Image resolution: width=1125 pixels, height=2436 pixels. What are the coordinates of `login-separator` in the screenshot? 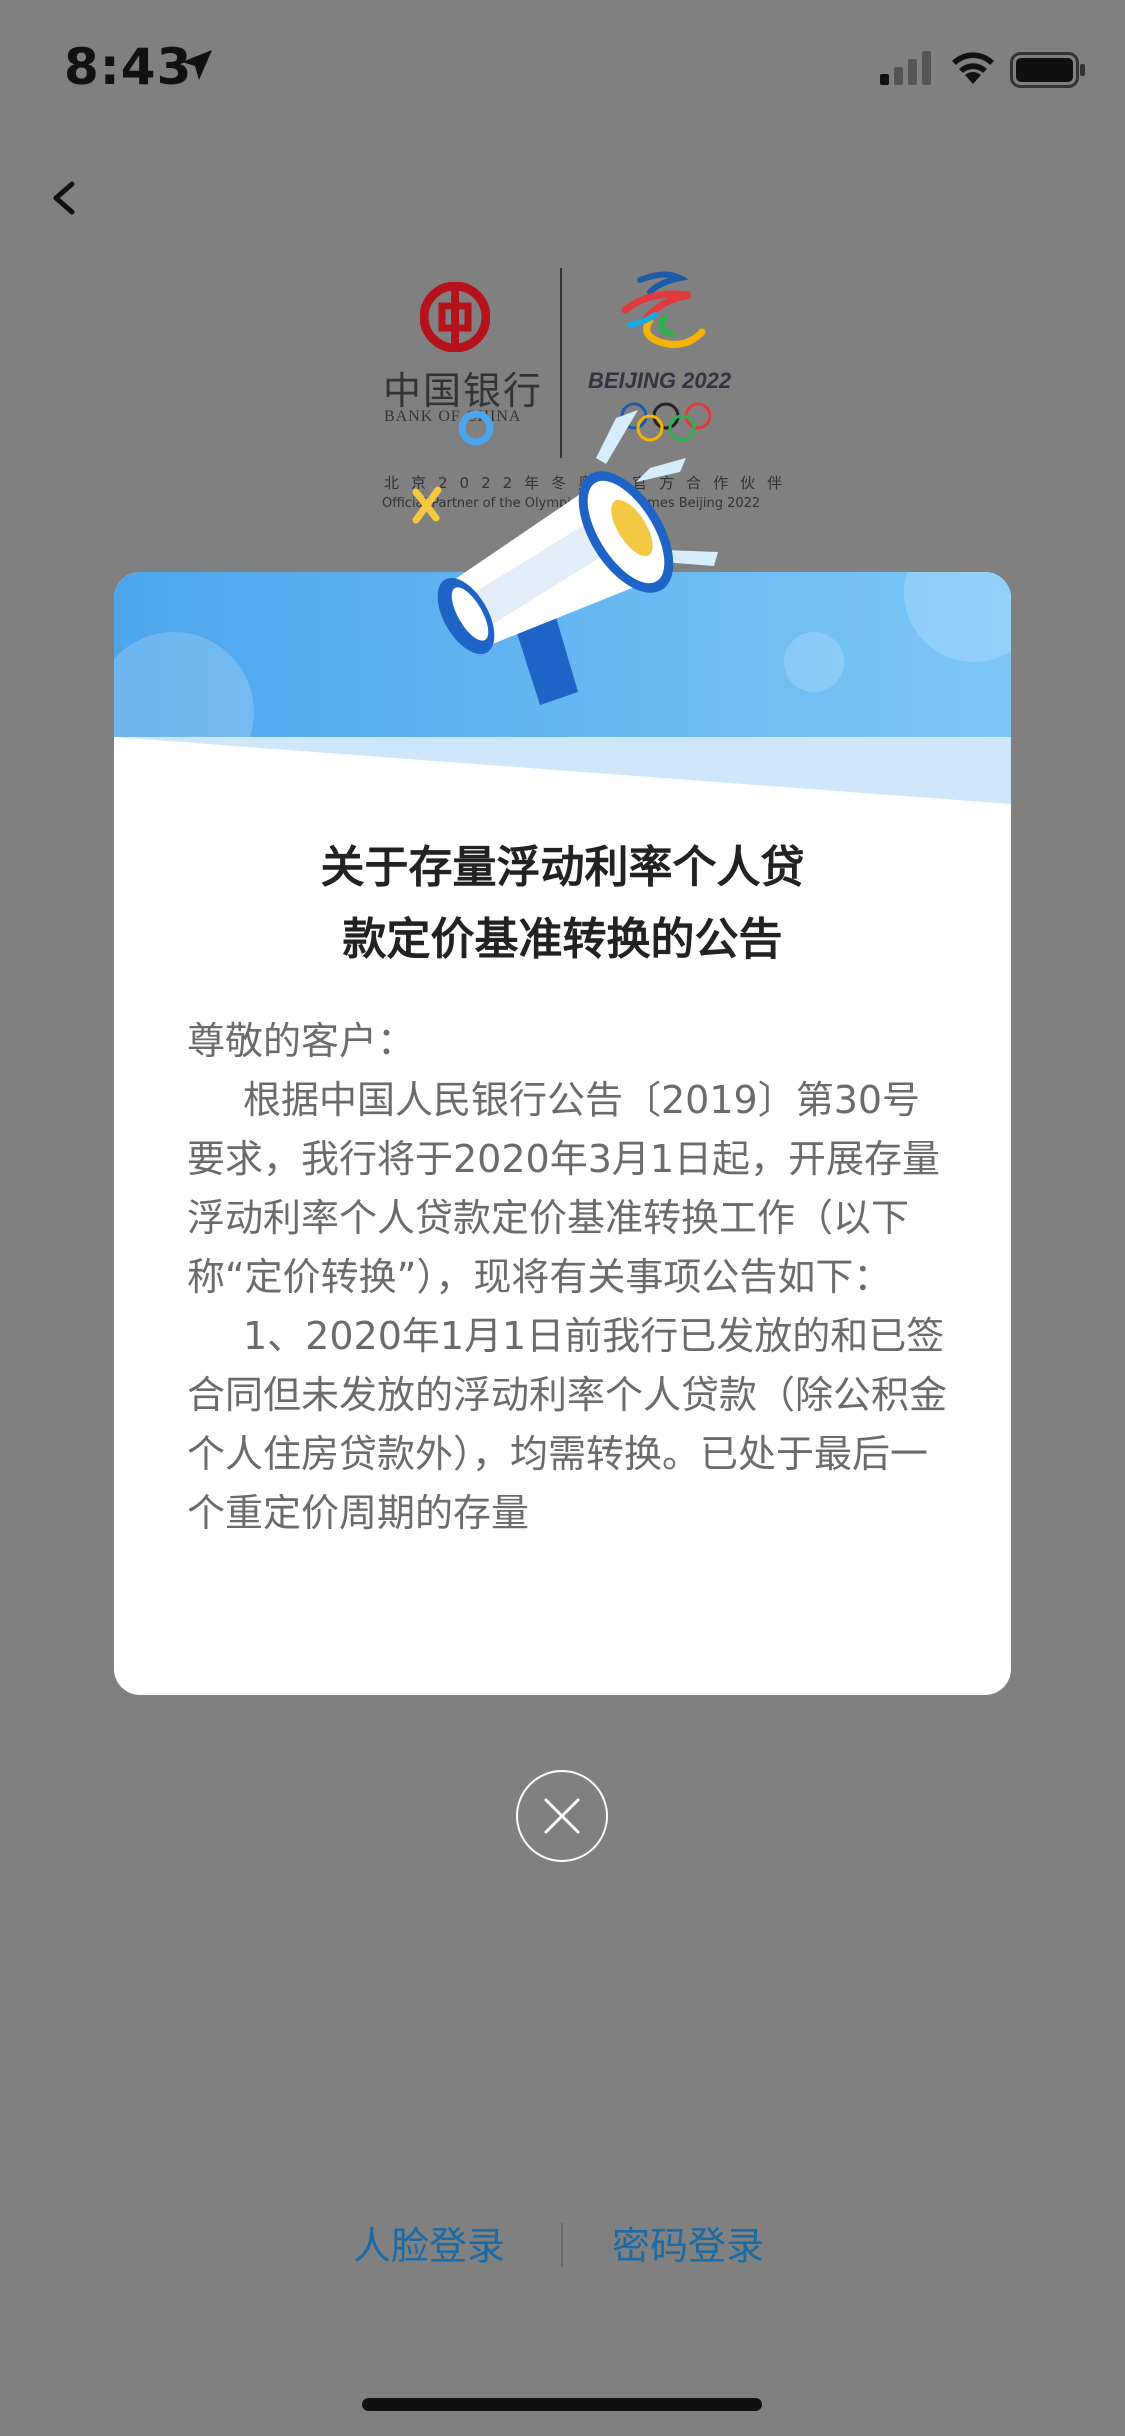 It's located at (562, 2245).